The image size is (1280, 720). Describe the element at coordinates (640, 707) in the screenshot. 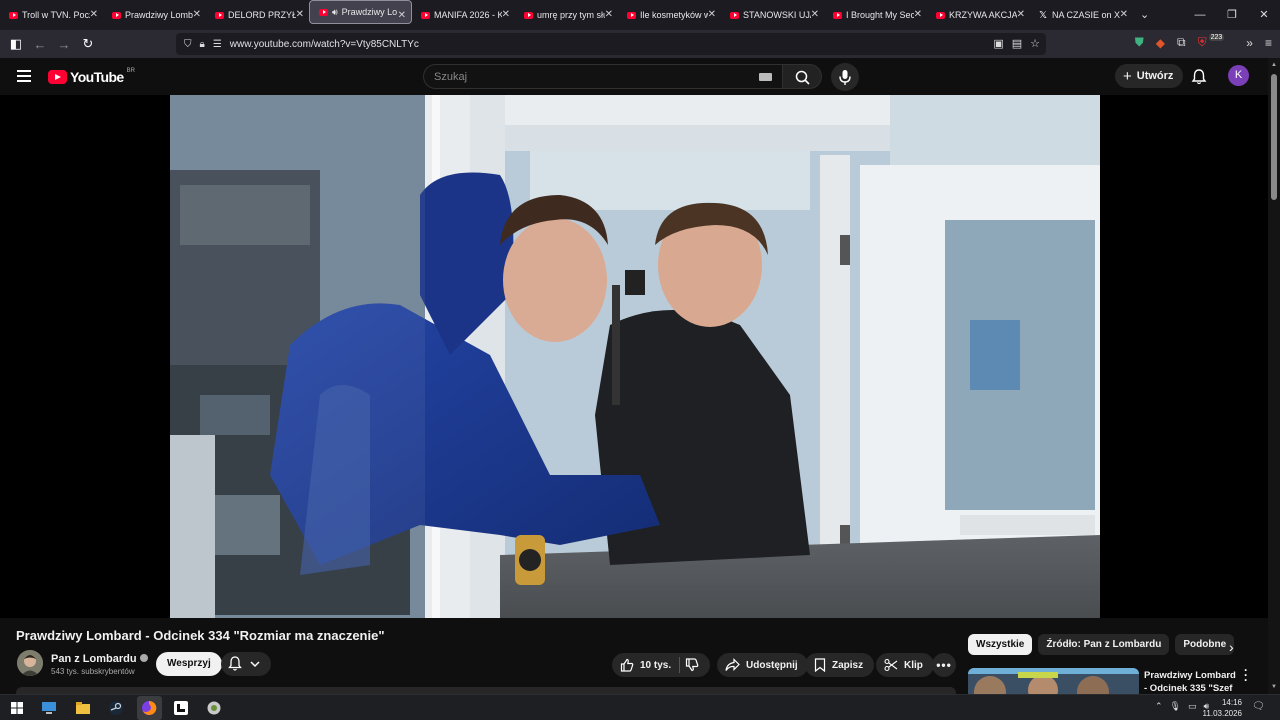

I see `os-taskbar: ⌃ 🎙︎ ▭ 🔊︎ 14:16 11.03.2026 🗨︎` at that location.